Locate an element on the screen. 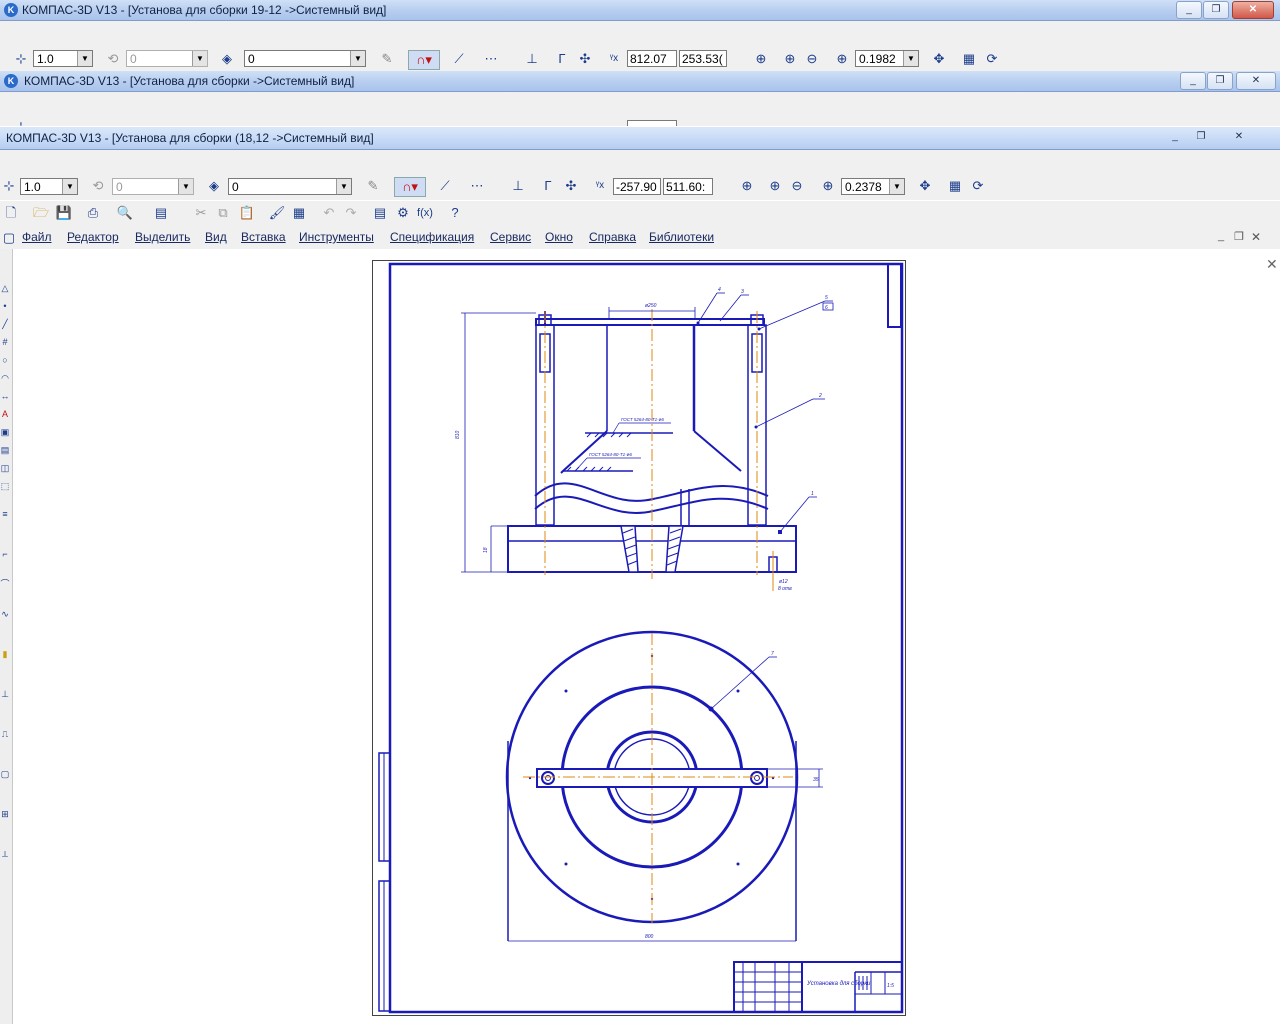  menu-select: Выделить is located at coordinates (162, 237).